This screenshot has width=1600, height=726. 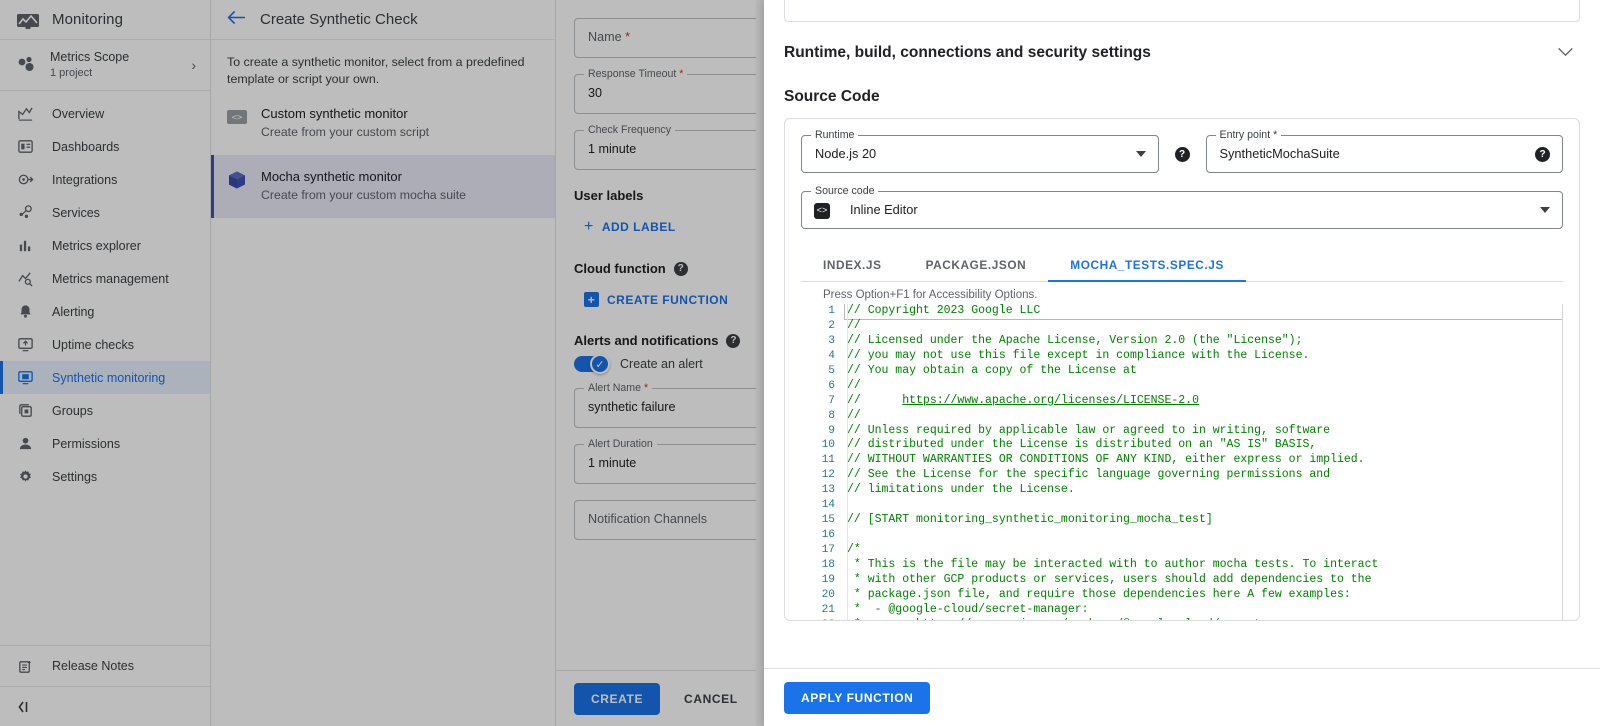 What do you see at coordinates (620, 444) in the screenshot?
I see `alert-duration-label: Alert Duration` at bounding box center [620, 444].